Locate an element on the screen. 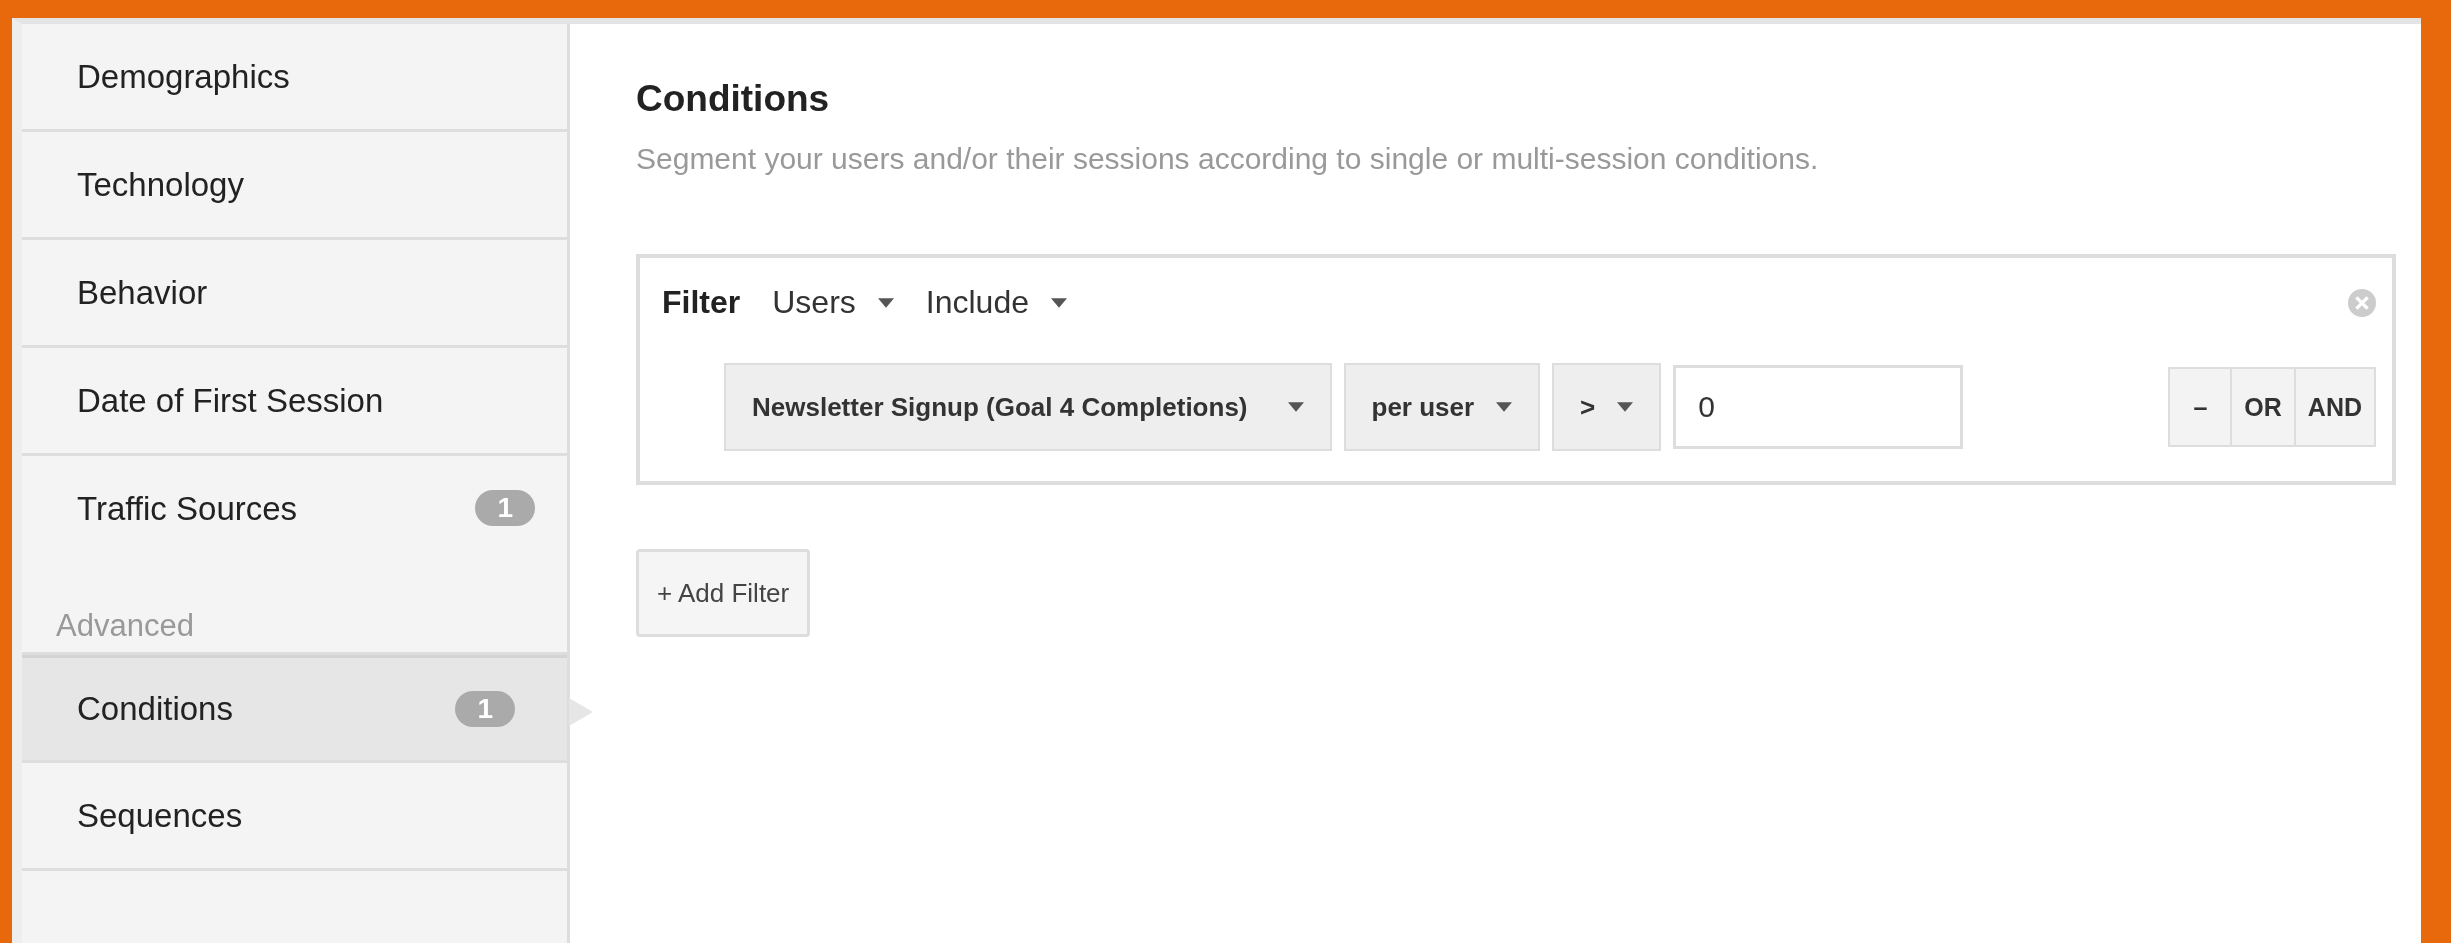 The width and height of the screenshot is (2451, 943). logic-button: AND is located at coordinates (2333, 407).